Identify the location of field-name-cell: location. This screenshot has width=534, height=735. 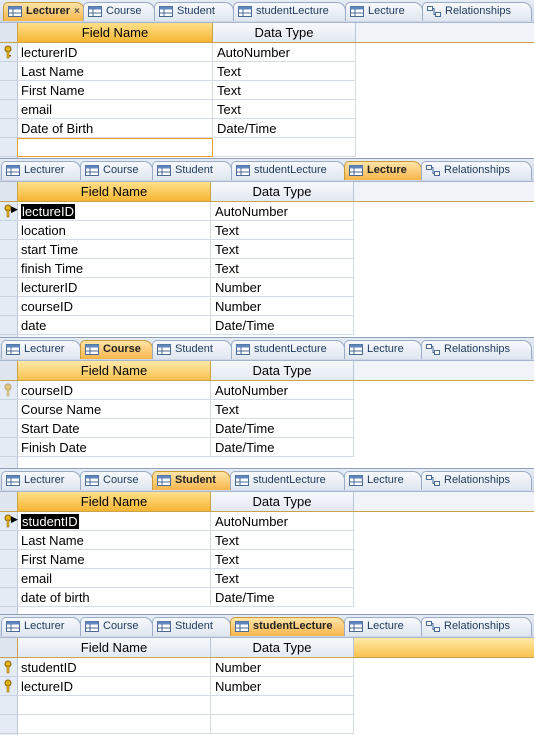
(114, 230).